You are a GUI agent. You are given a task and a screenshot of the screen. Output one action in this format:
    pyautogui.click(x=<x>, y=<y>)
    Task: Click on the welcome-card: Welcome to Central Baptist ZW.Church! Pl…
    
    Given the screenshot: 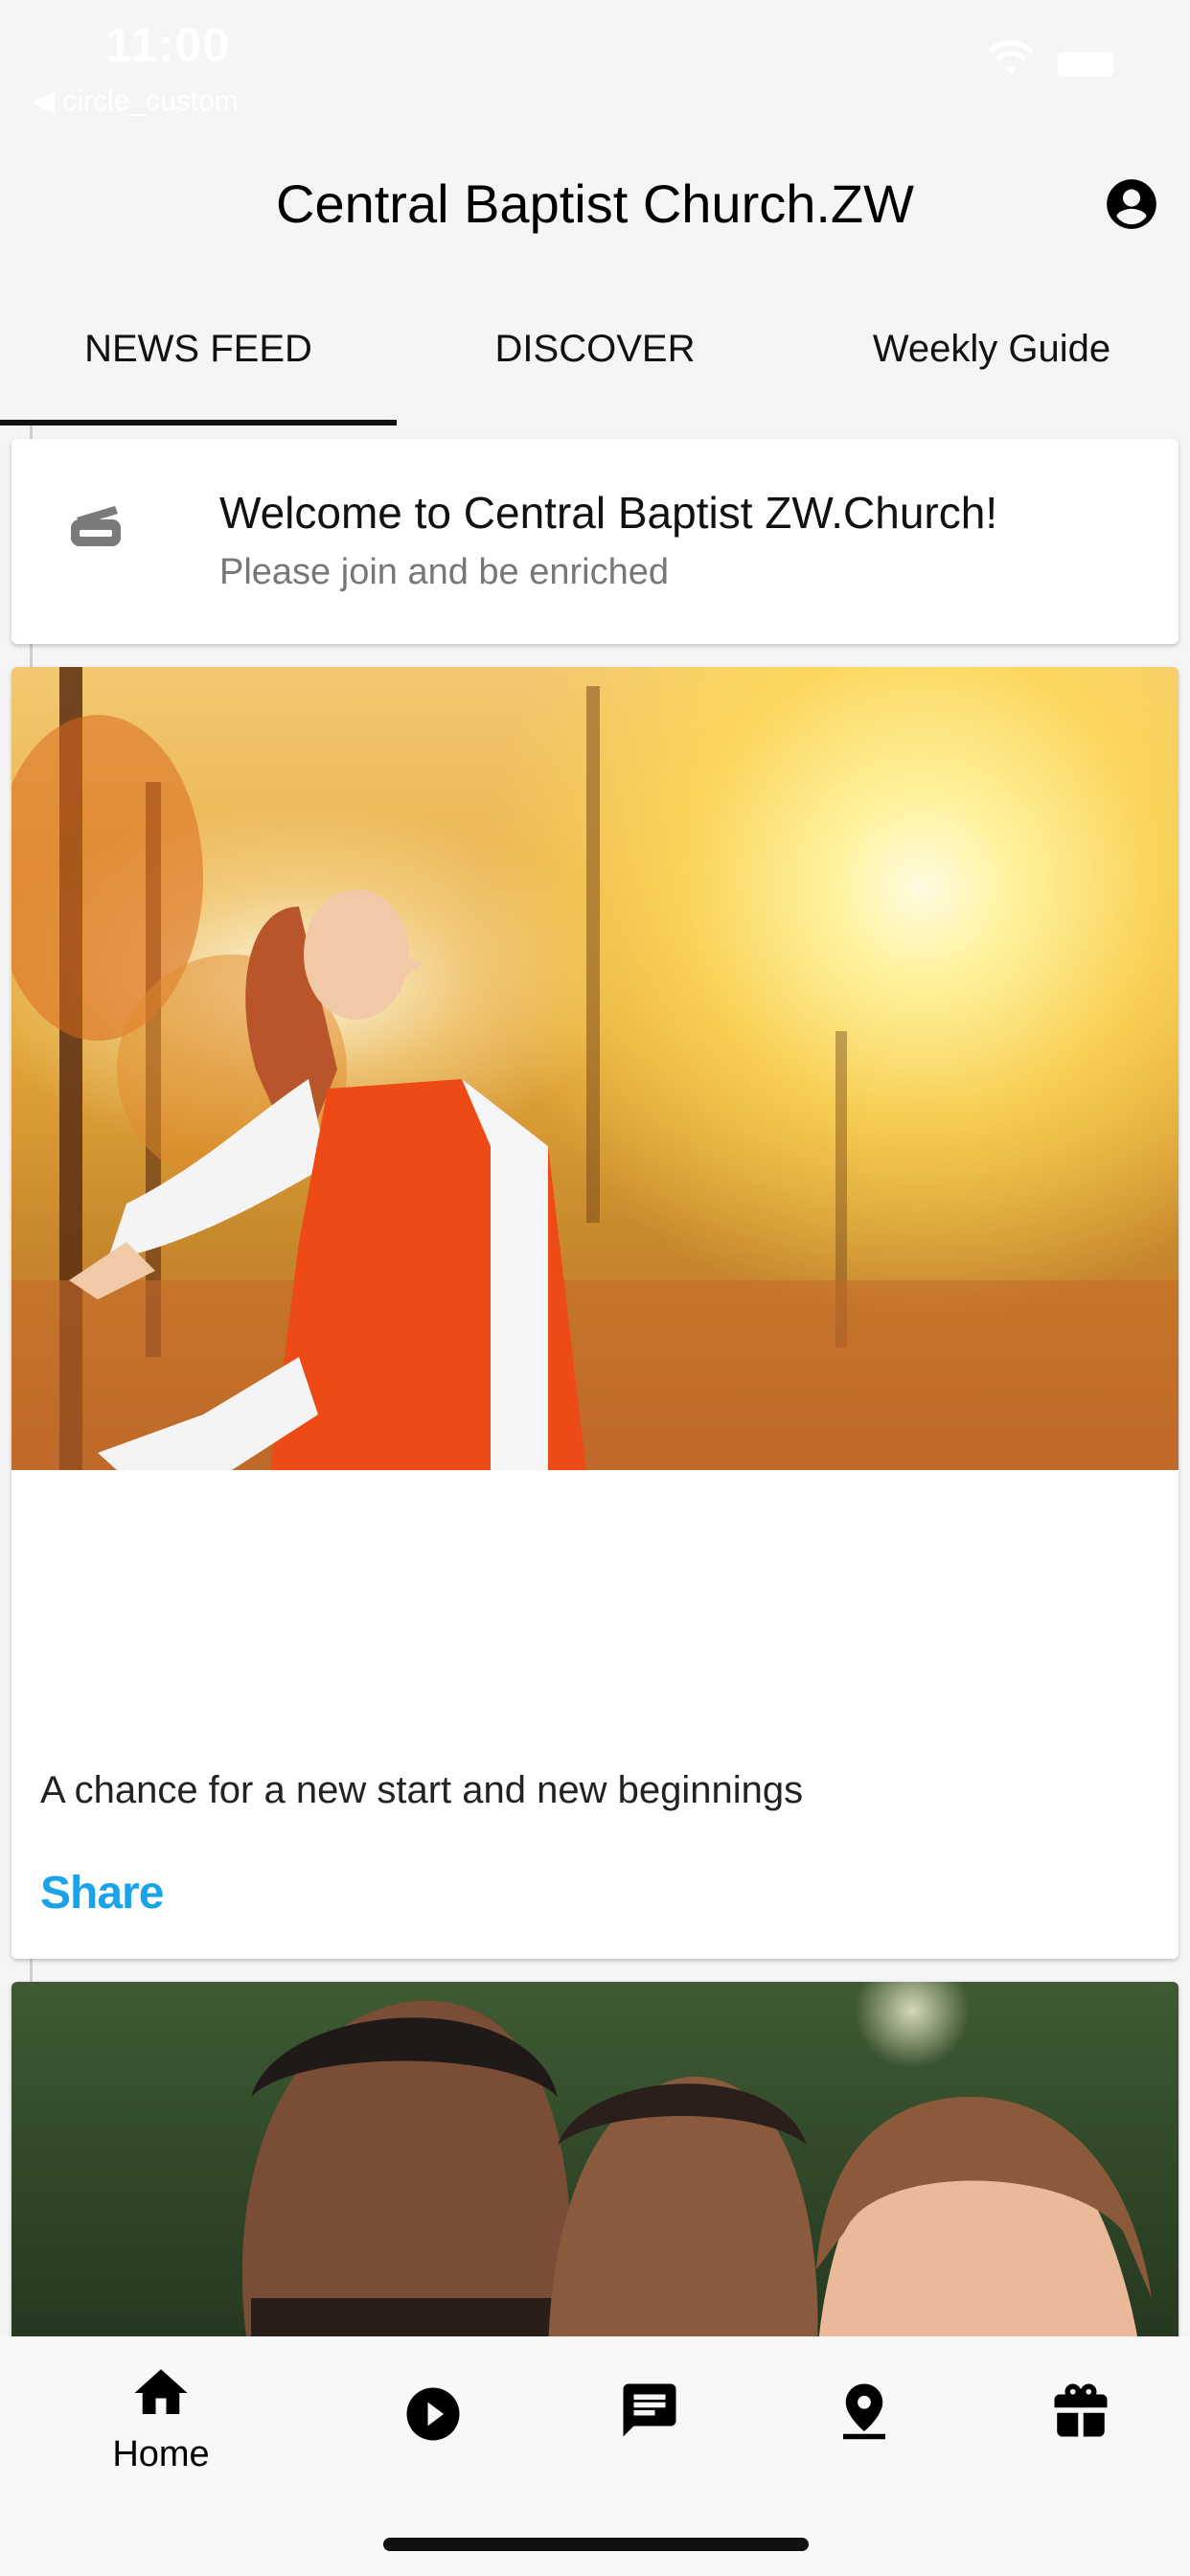 What is the action you would take?
    pyautogui.click(x=595, y=541)
    